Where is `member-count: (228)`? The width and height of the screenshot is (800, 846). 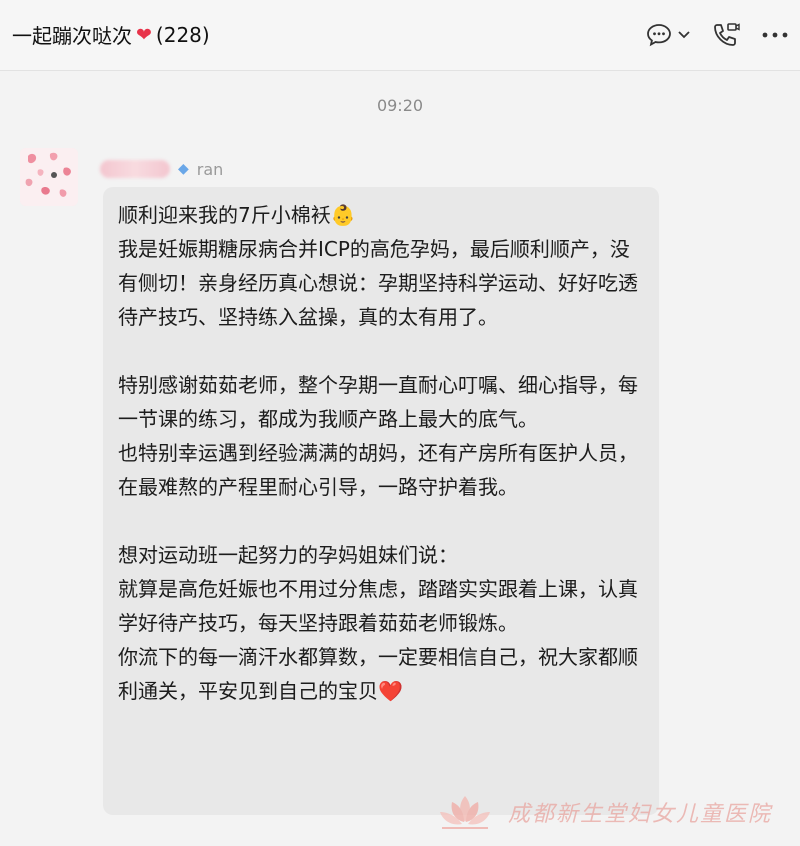 member-count: (228) is located at coordinates (182, 34).